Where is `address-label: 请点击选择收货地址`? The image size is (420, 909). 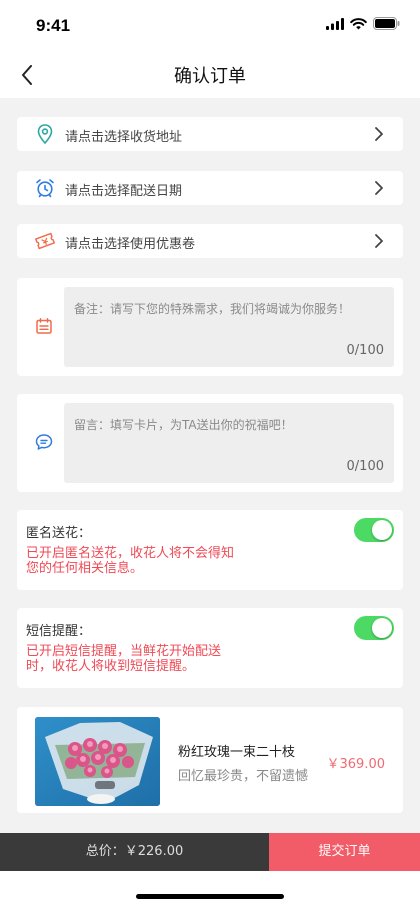 address-label: 请点击选择收货地址 is located at coordinates (124, 137).